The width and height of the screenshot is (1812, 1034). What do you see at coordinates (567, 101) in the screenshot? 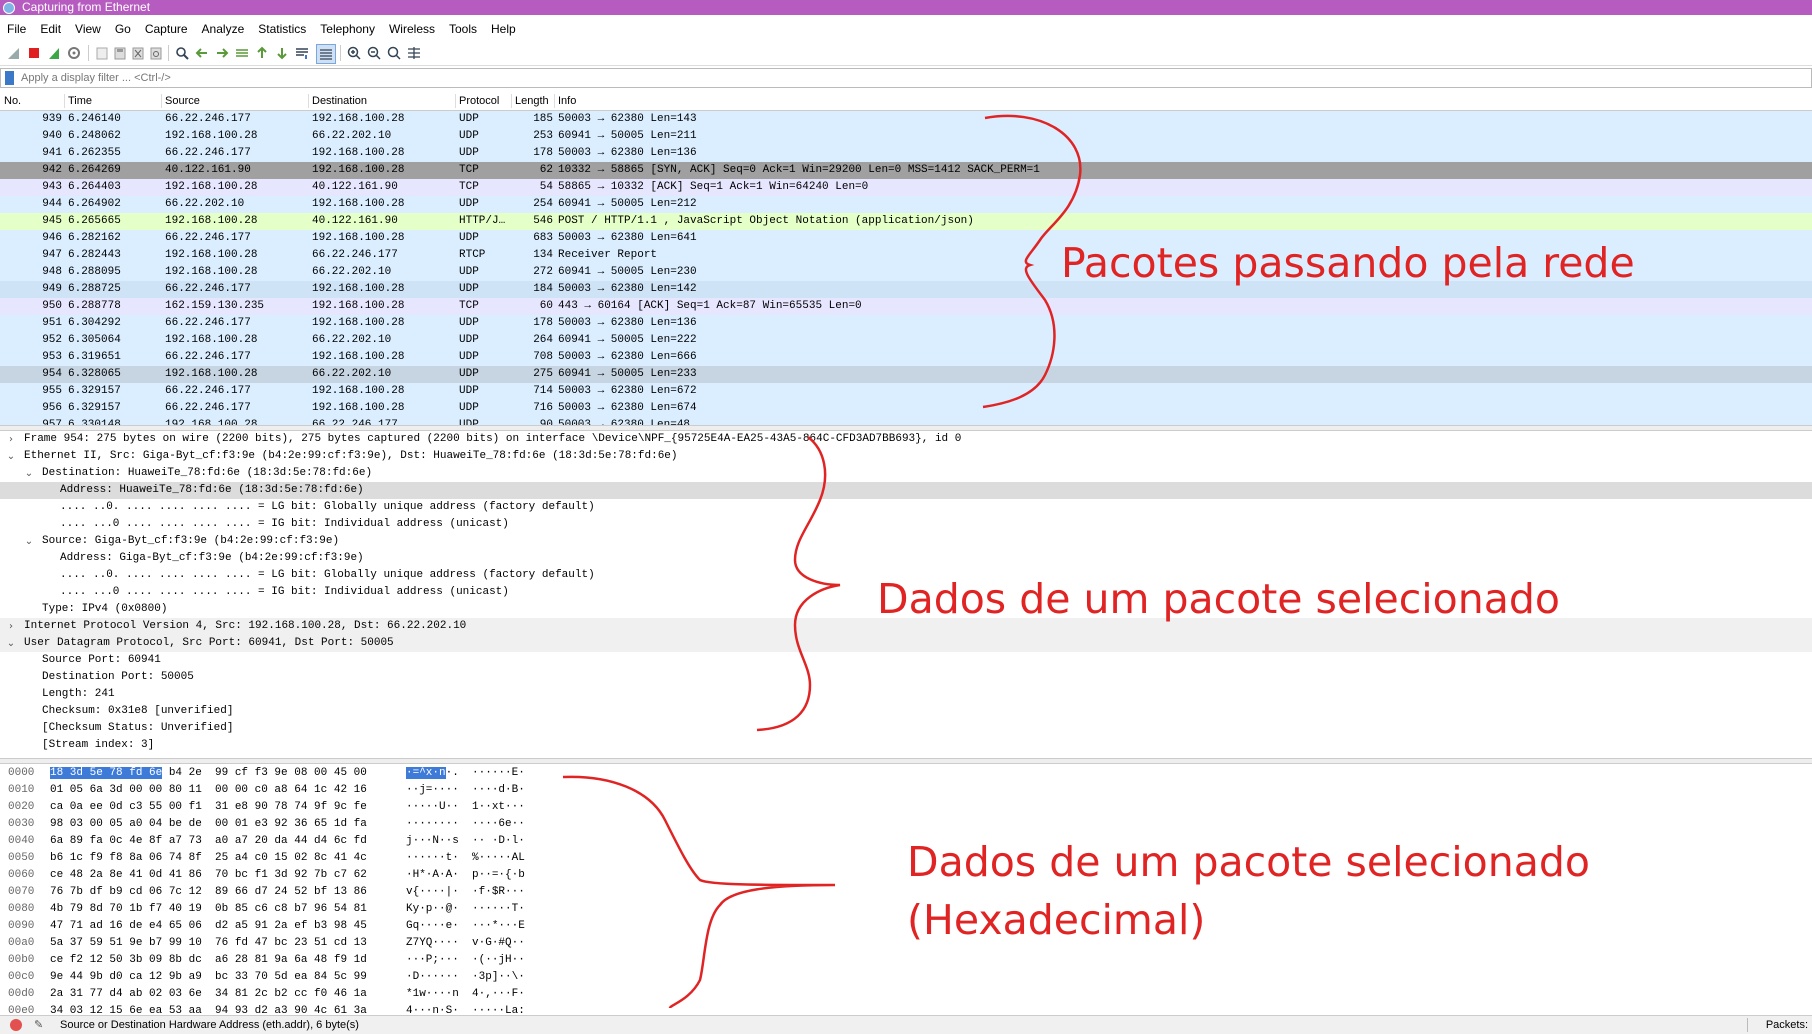
I see `column-header-info: Info` at bounding box center [567, 101].